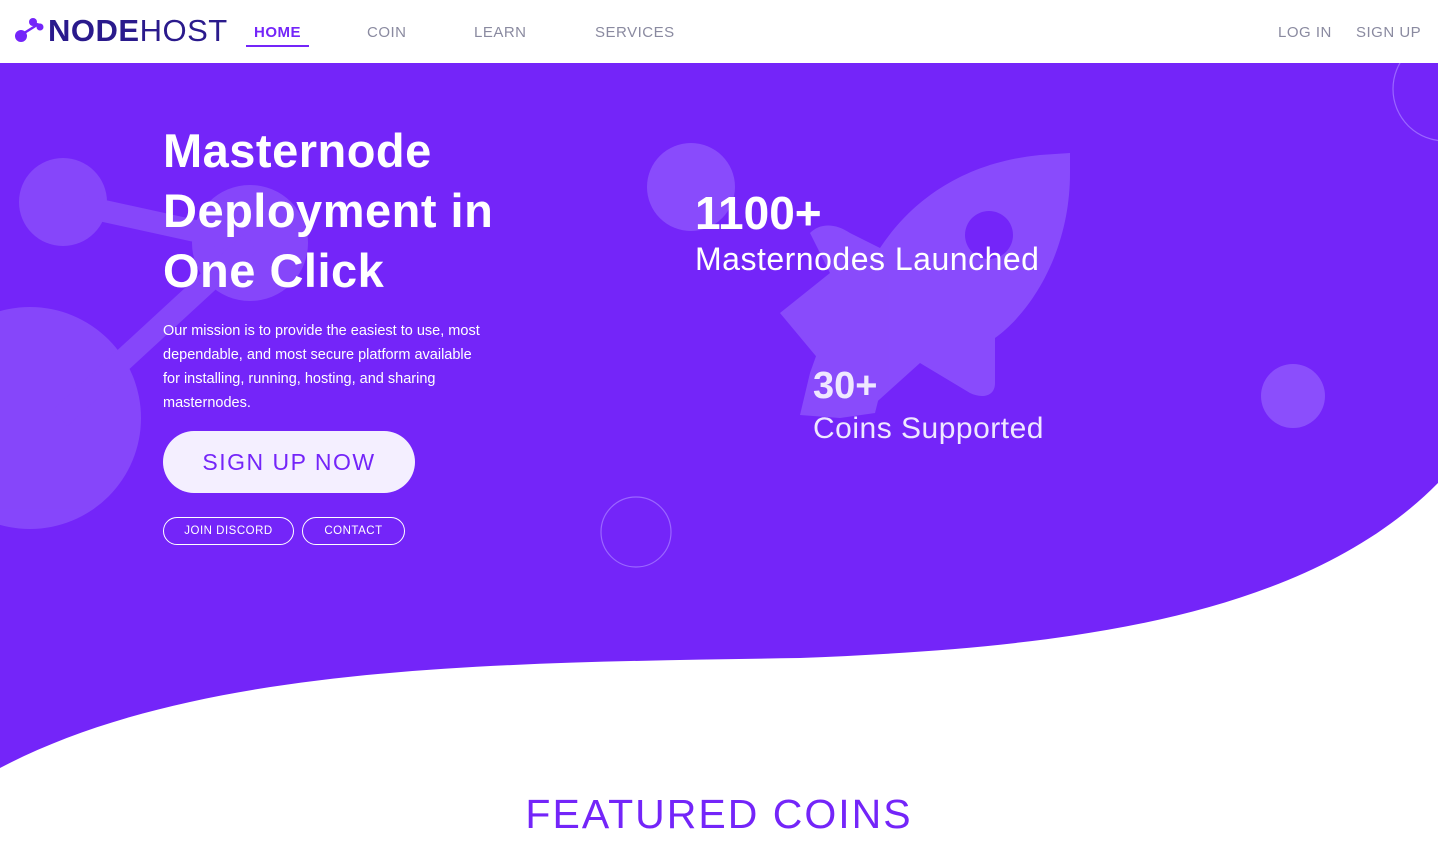 The width and height of the screenshot is (1438, 861). I want to click on logo-nodes-icon, so click(29, 30).